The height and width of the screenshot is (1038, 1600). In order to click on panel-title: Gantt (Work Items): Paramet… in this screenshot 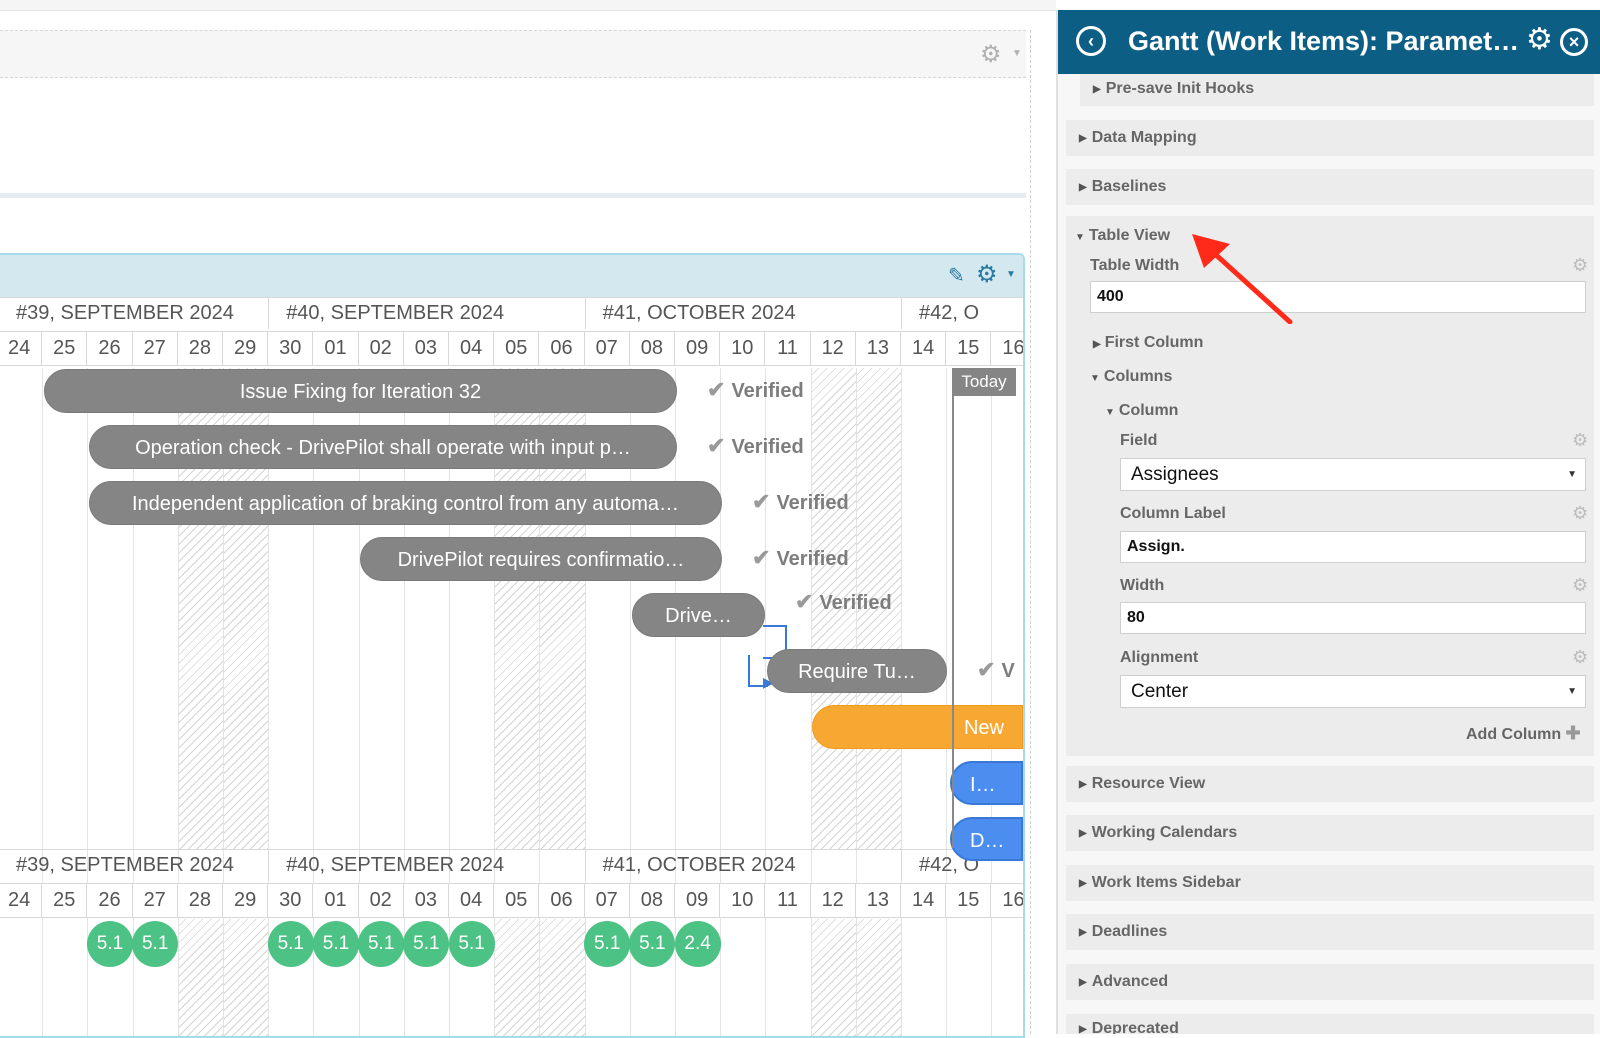, I will do `click(1324, 41)`.